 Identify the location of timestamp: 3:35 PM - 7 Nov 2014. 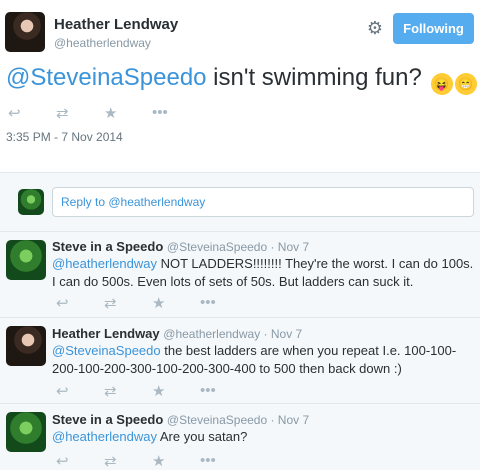
(64, 137).